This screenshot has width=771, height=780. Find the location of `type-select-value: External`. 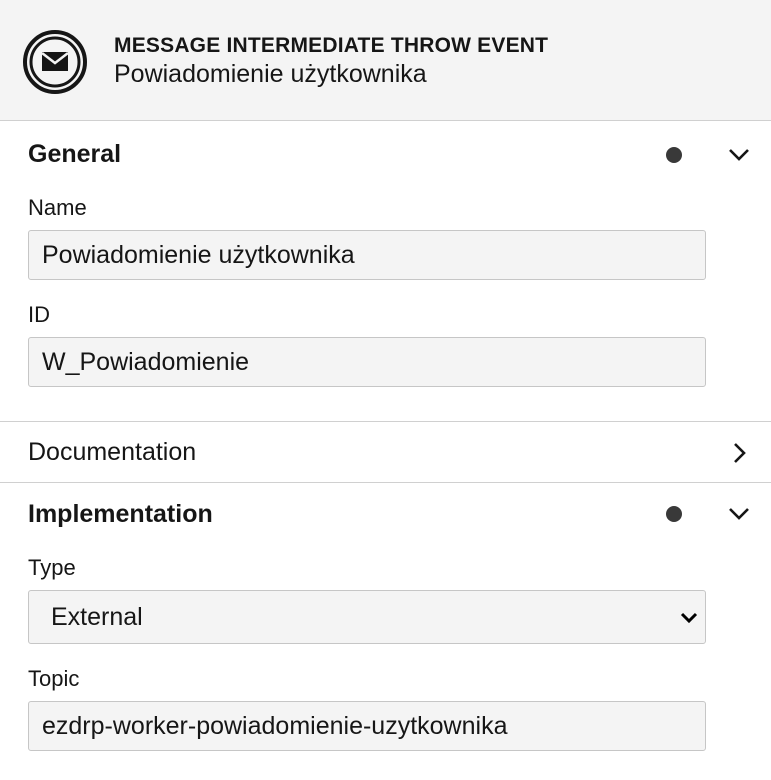

type-select-value: External is located at coordinates (367, 617).